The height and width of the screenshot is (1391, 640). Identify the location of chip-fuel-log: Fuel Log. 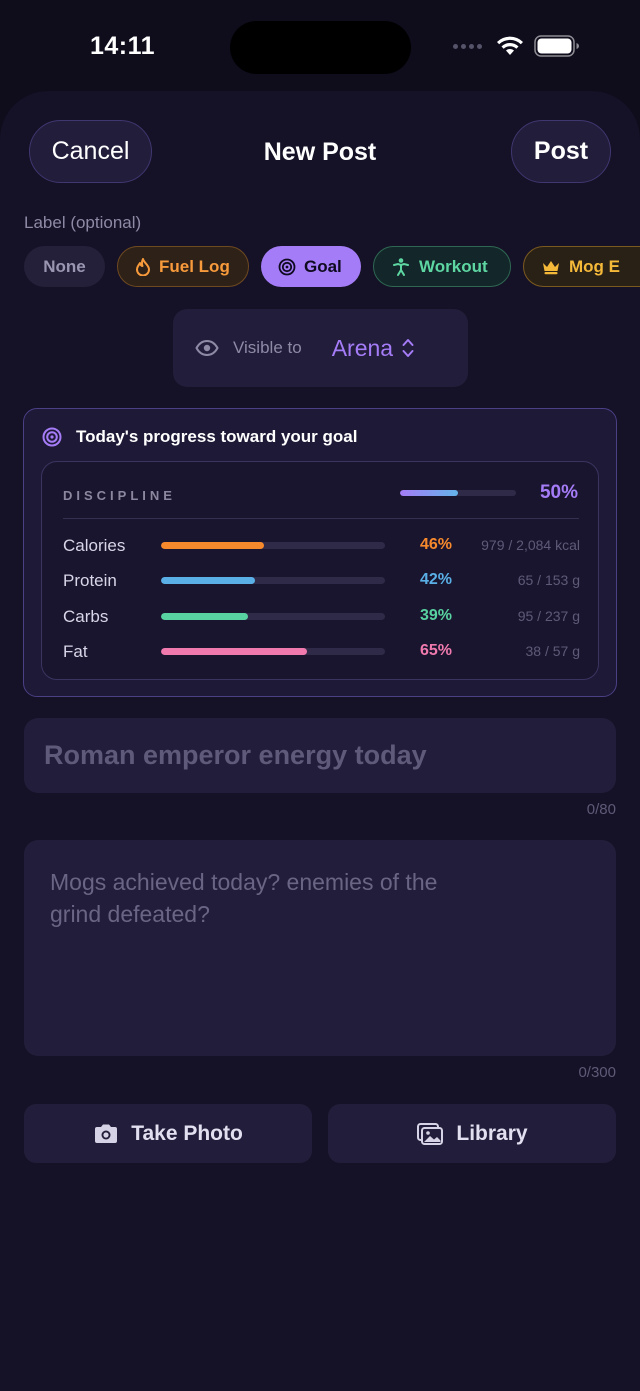
(183, 266).